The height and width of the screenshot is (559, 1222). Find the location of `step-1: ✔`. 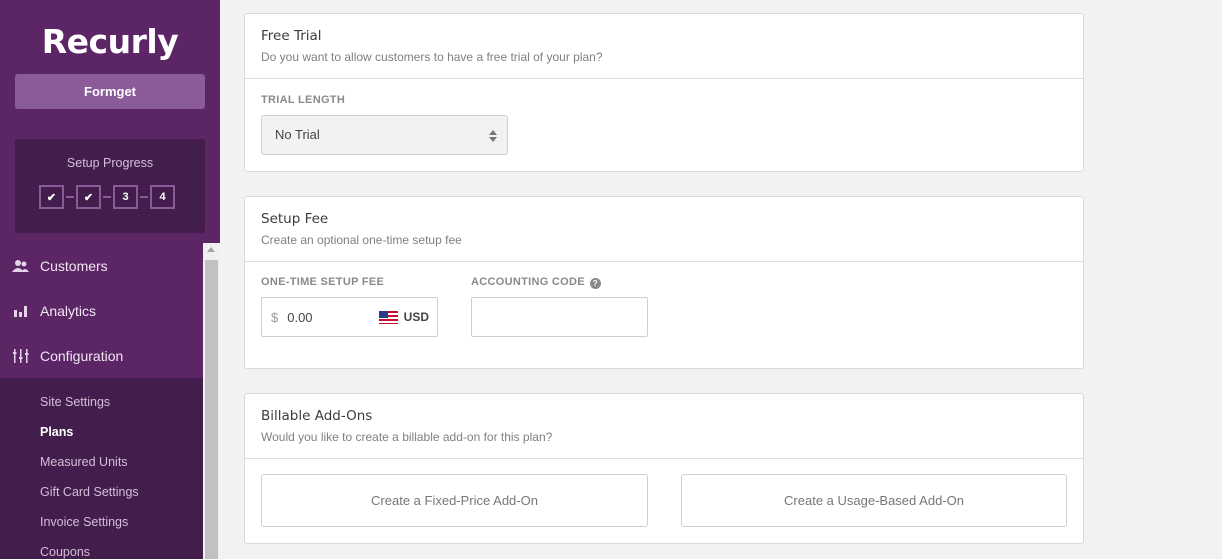

step-1: ✔ is located at coordinates (51, 197).